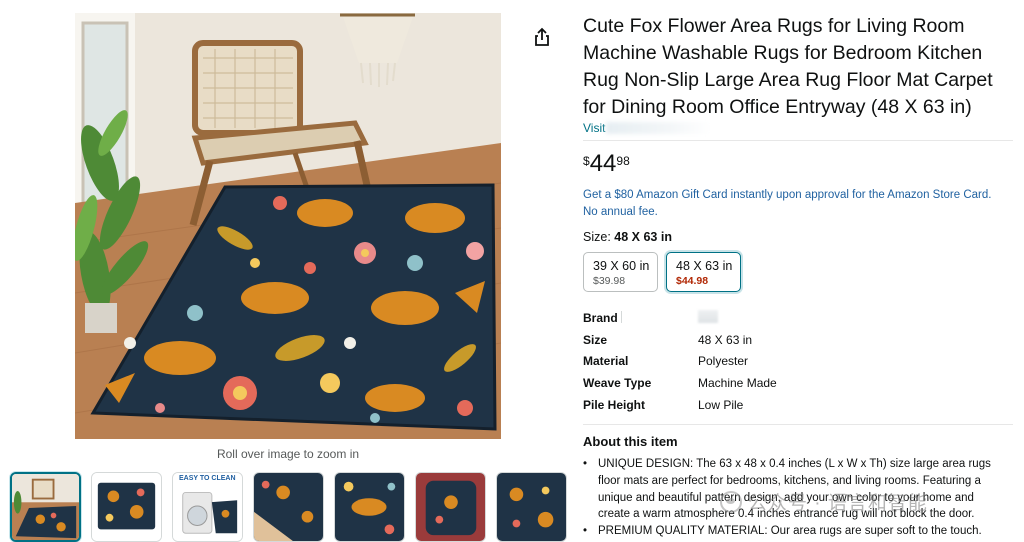 The image size is (1024, 542). What do you see at coordinates (597, 237) in the screenshot?
I see `size-label: Size:` at bounding box center [597, 237].